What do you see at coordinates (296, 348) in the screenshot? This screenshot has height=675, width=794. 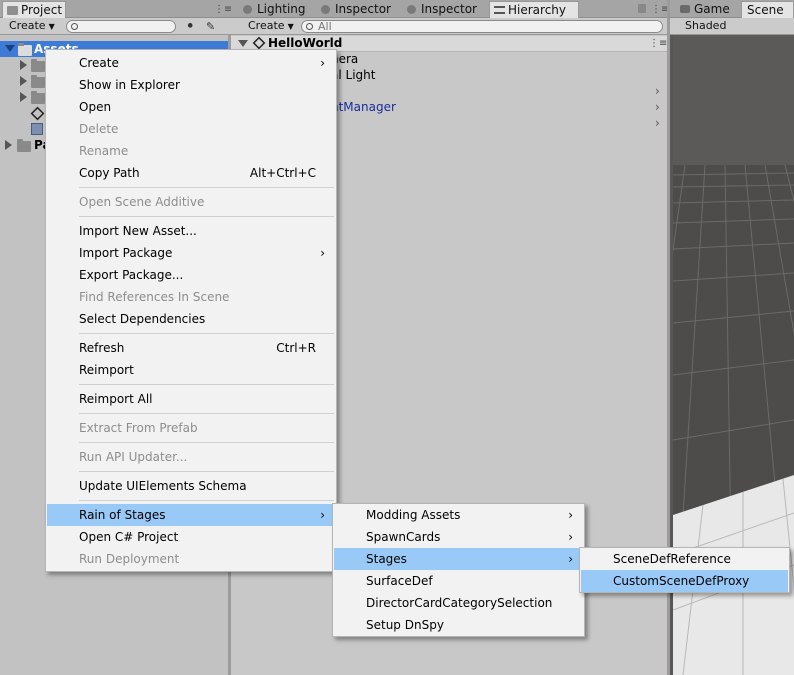 I see `menu-item-shortcut: Ctrl+R` at bounding box center [296, 348].